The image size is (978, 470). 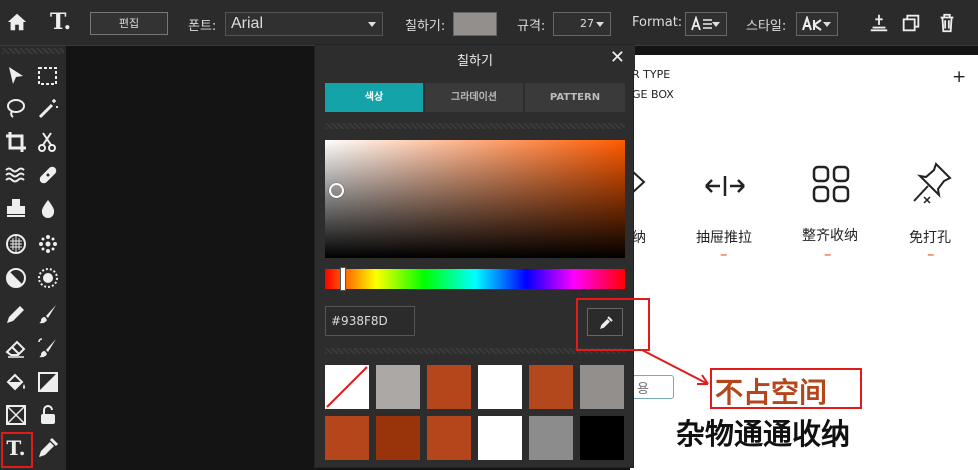 I want to click on size-label: 규격:, so click(x=531, y=26).